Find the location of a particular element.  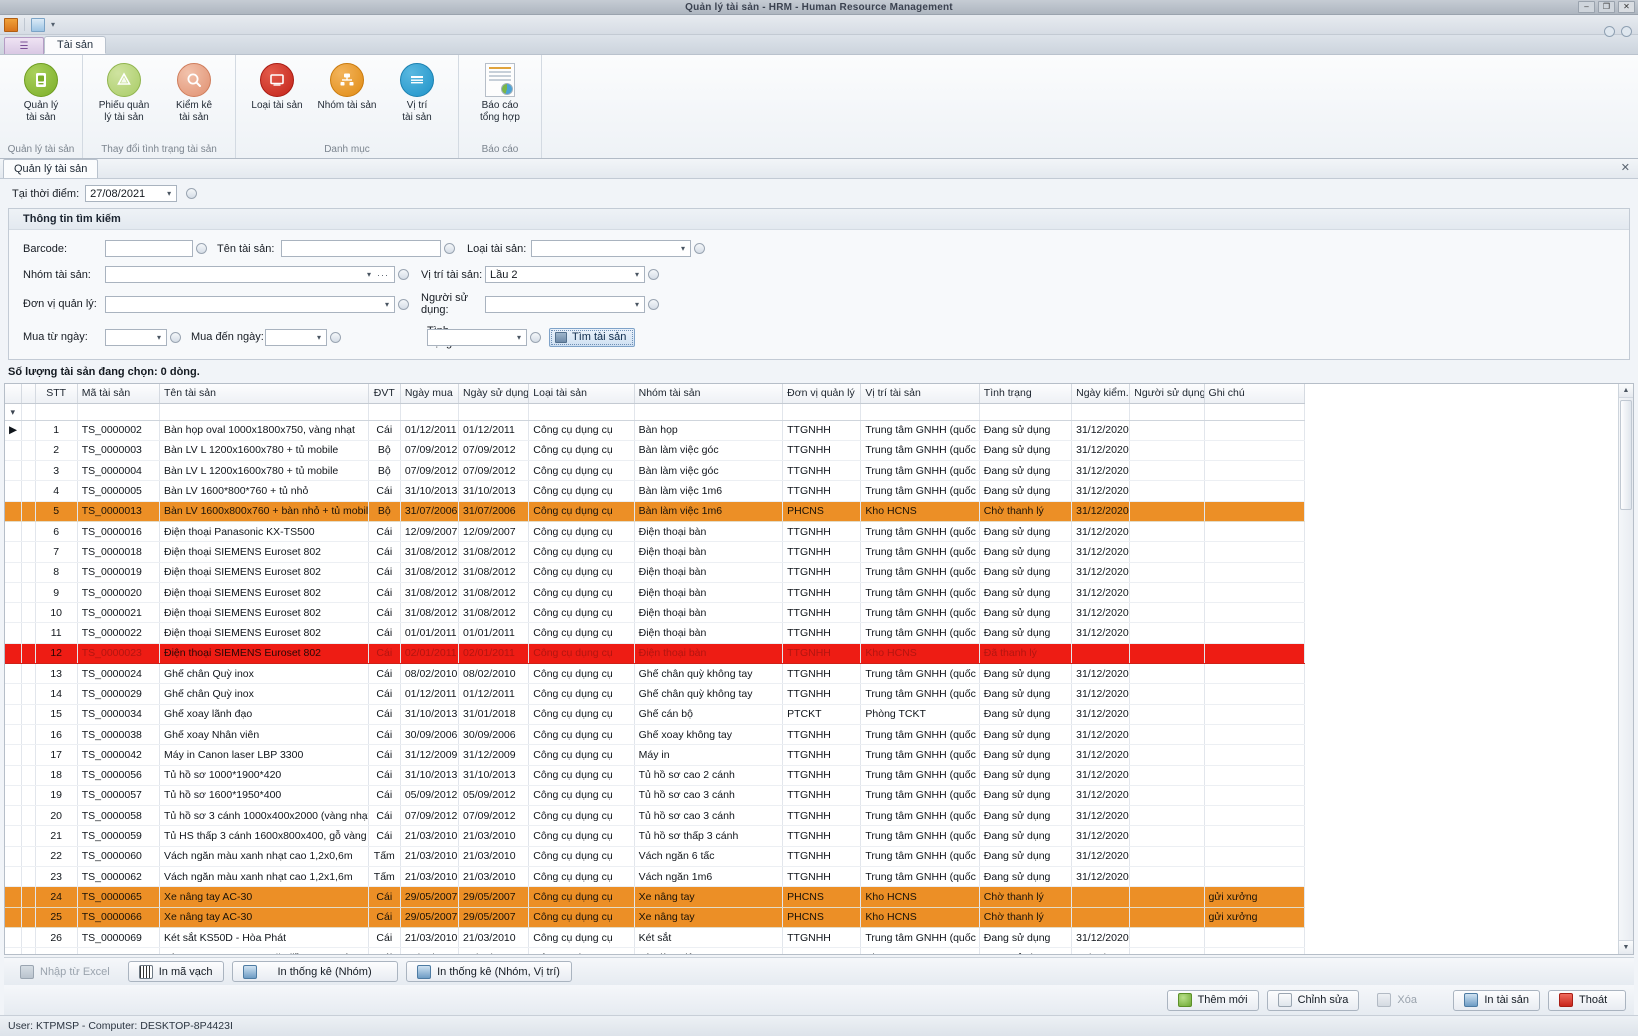

cell-ngay-su-dung: 07/09/2012 is located at coordinates (494, 471).